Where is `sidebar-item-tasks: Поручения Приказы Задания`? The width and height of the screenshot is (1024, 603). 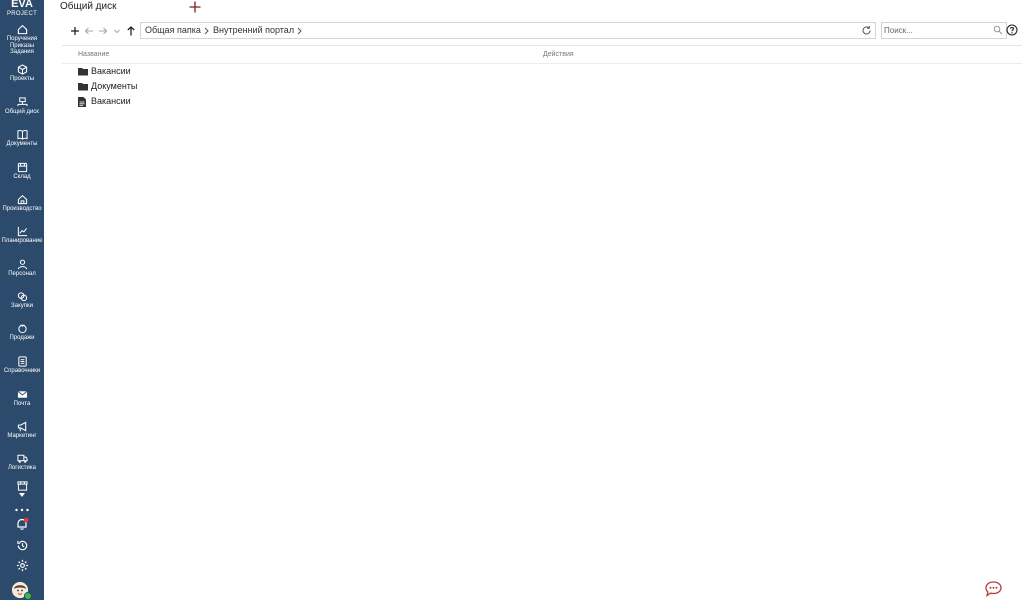 sidebar-item-tasks: Поручения Приказы Задания is located at coordinates (22, 40).